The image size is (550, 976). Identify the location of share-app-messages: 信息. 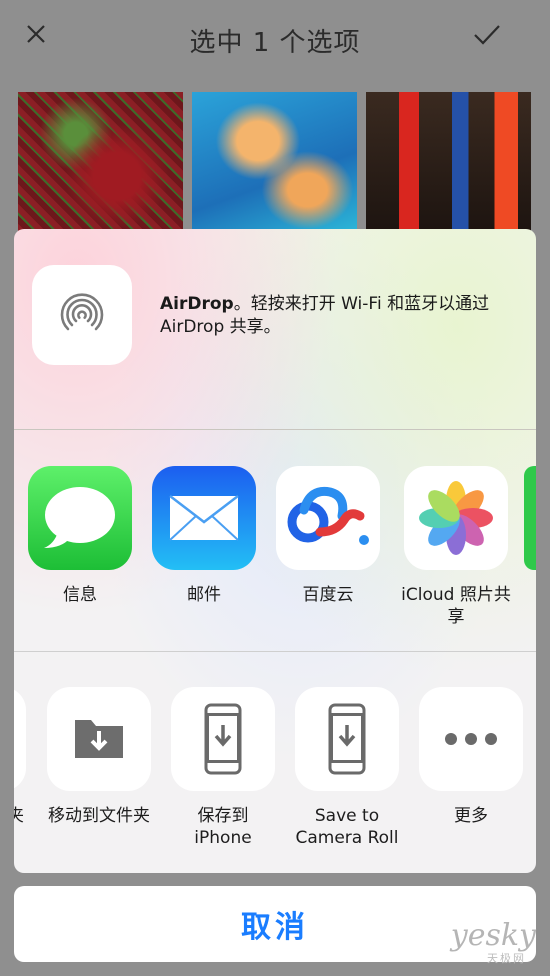
(80, 536).